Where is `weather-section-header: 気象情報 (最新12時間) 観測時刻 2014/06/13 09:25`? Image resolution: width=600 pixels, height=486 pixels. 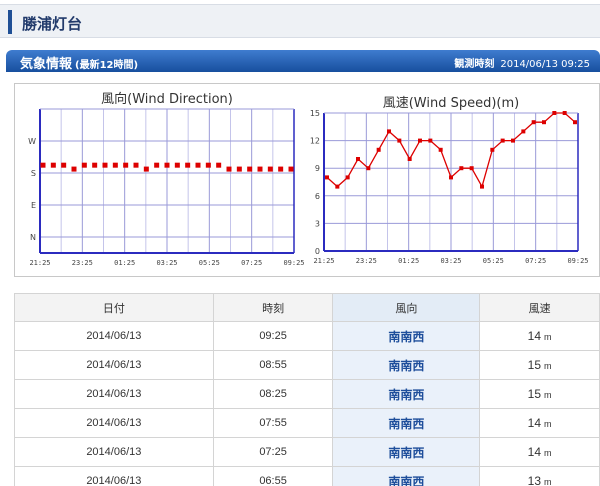
weather-section-header: 気象情報 (最新12時間) 観測時刻 2014/06/13 09:25 is located at coordinates (303, 61).